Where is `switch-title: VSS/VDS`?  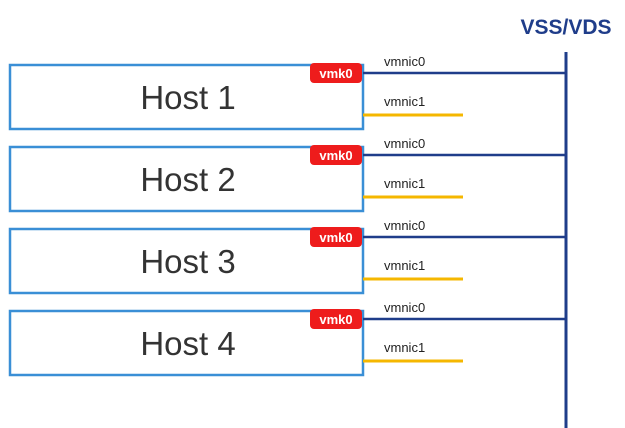
switch-title: VSS/VDS is located at coordinates (565, 27).